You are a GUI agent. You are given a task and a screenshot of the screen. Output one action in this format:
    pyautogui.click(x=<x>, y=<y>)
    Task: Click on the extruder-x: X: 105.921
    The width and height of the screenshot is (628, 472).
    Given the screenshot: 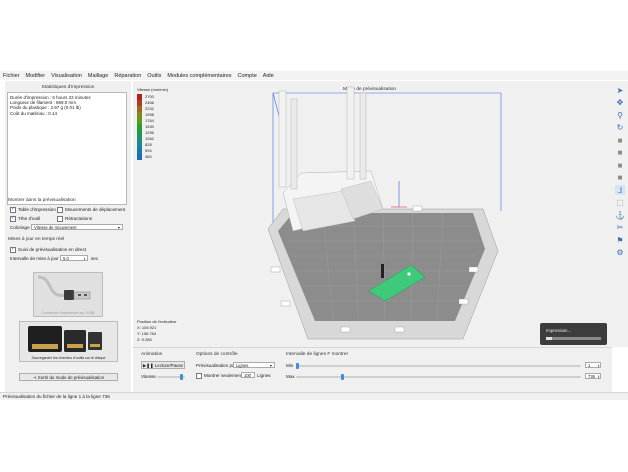 What is the action you would take?
    pyautogui.click(x=147, y=327)
    